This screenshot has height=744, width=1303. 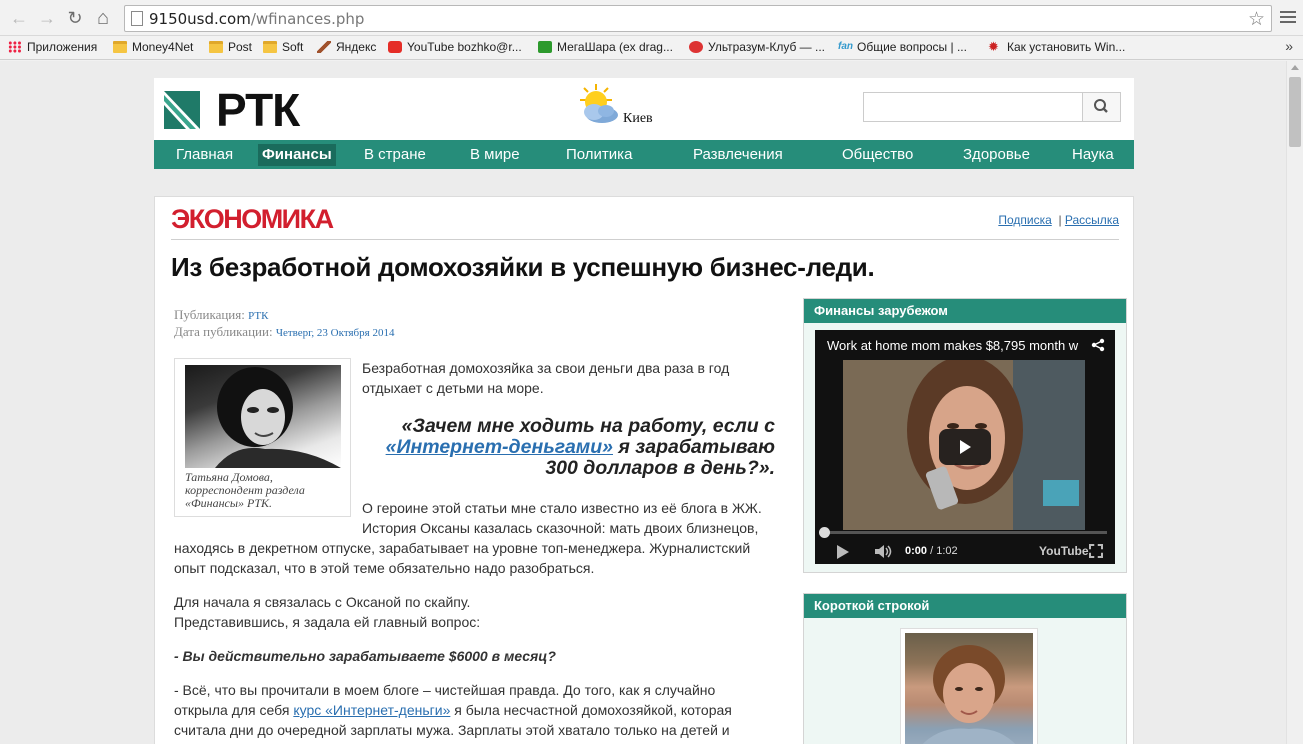 What do you see at coordinates (973, 107) in the screenshot?
I see `site-search-input` at bounding box center [973, 107].